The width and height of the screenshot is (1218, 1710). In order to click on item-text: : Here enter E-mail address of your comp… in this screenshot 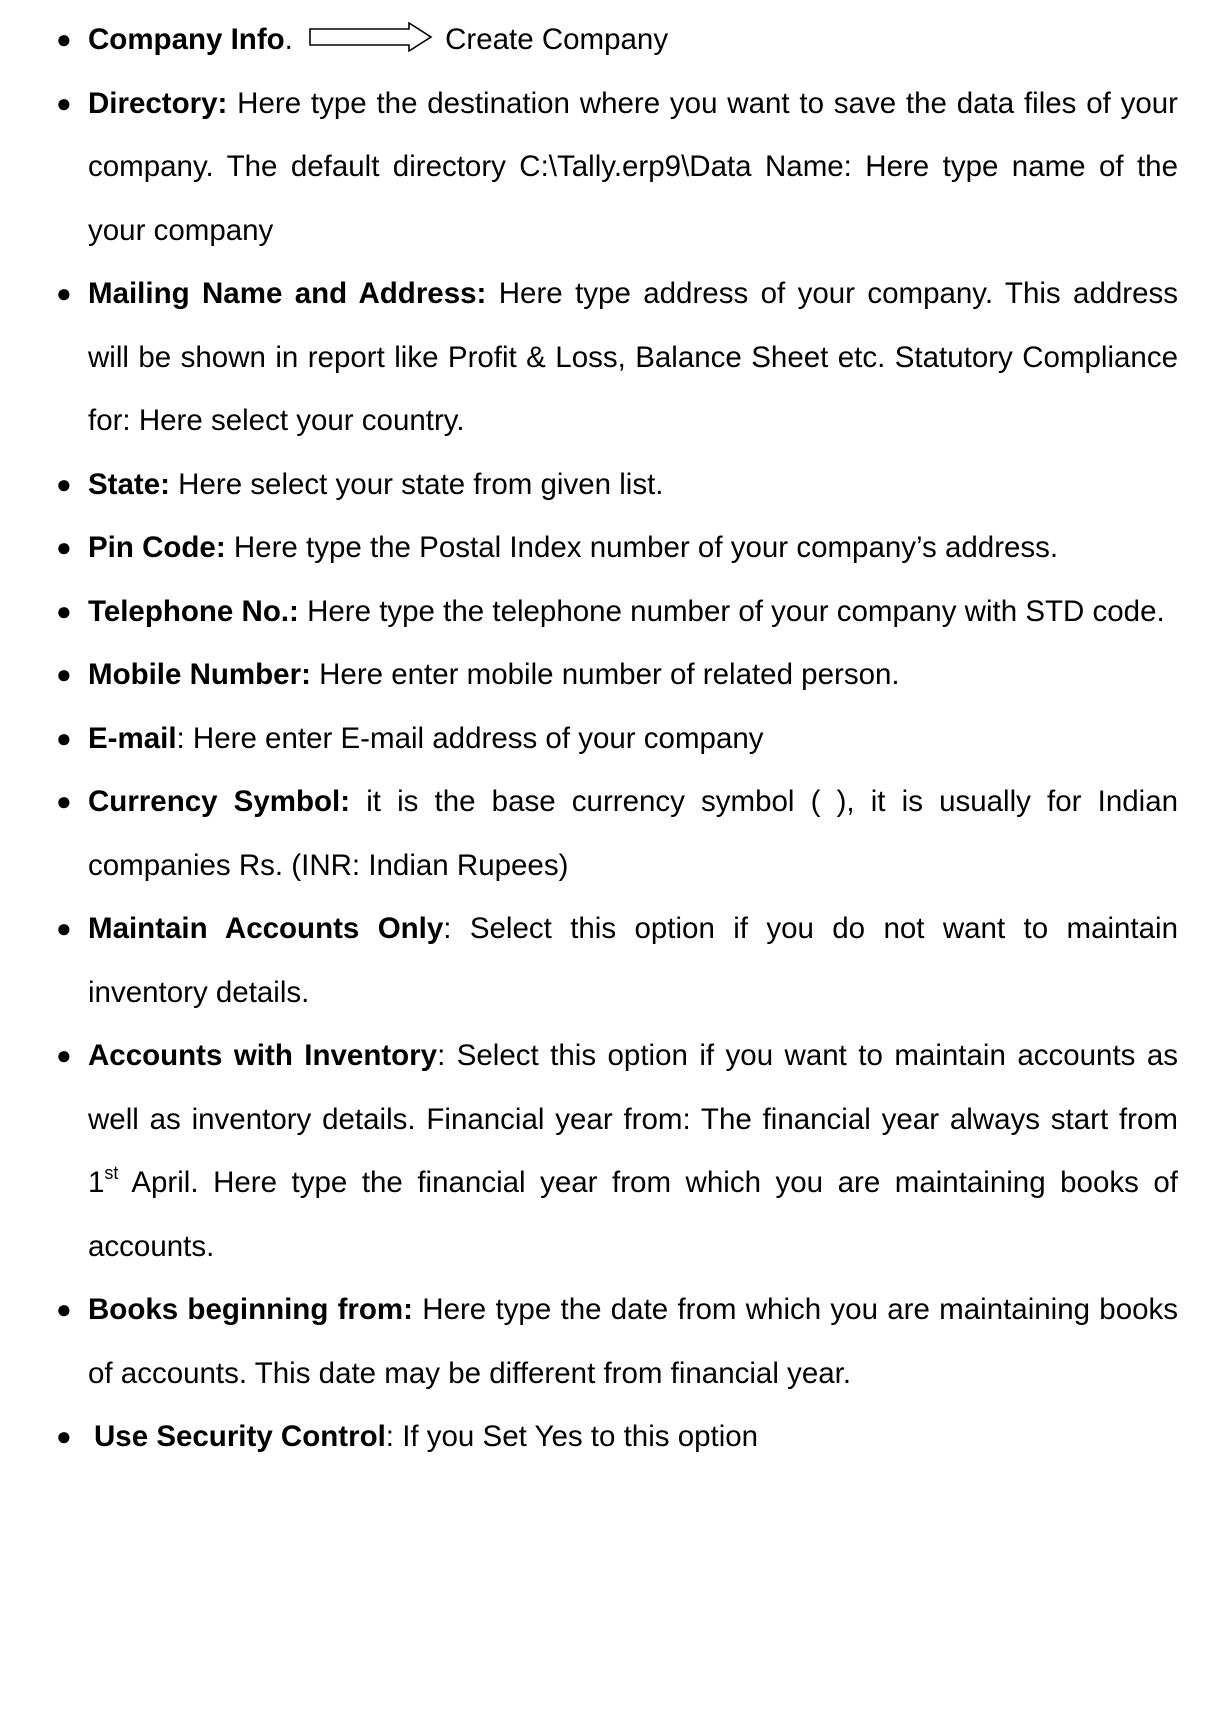, I will do `click(470, 738)`.